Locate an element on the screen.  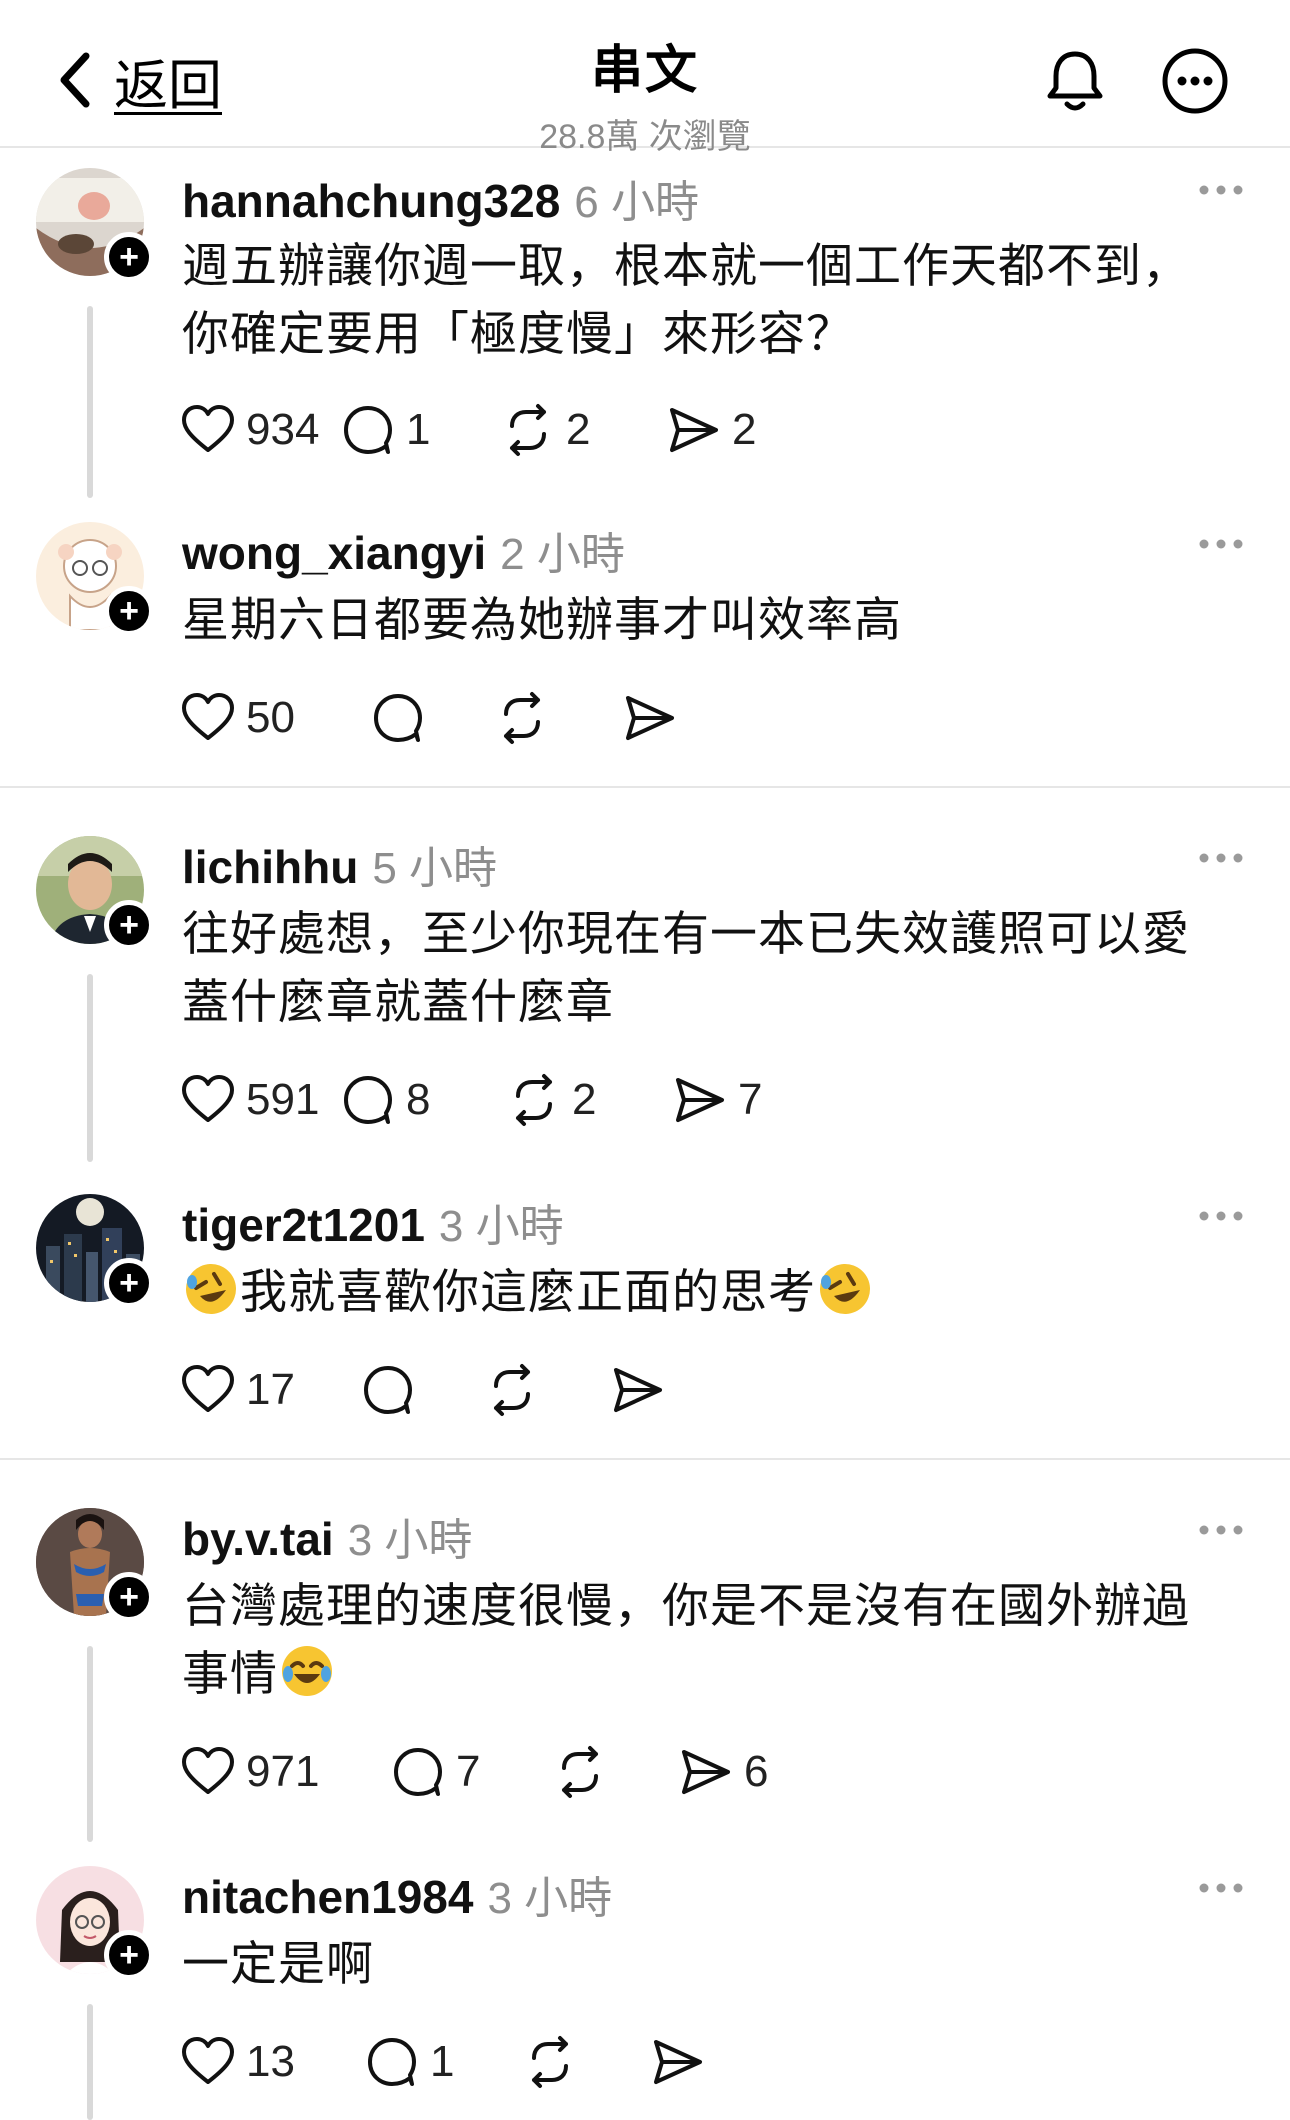
like-button: 934 is located at coordinates (260, 430).